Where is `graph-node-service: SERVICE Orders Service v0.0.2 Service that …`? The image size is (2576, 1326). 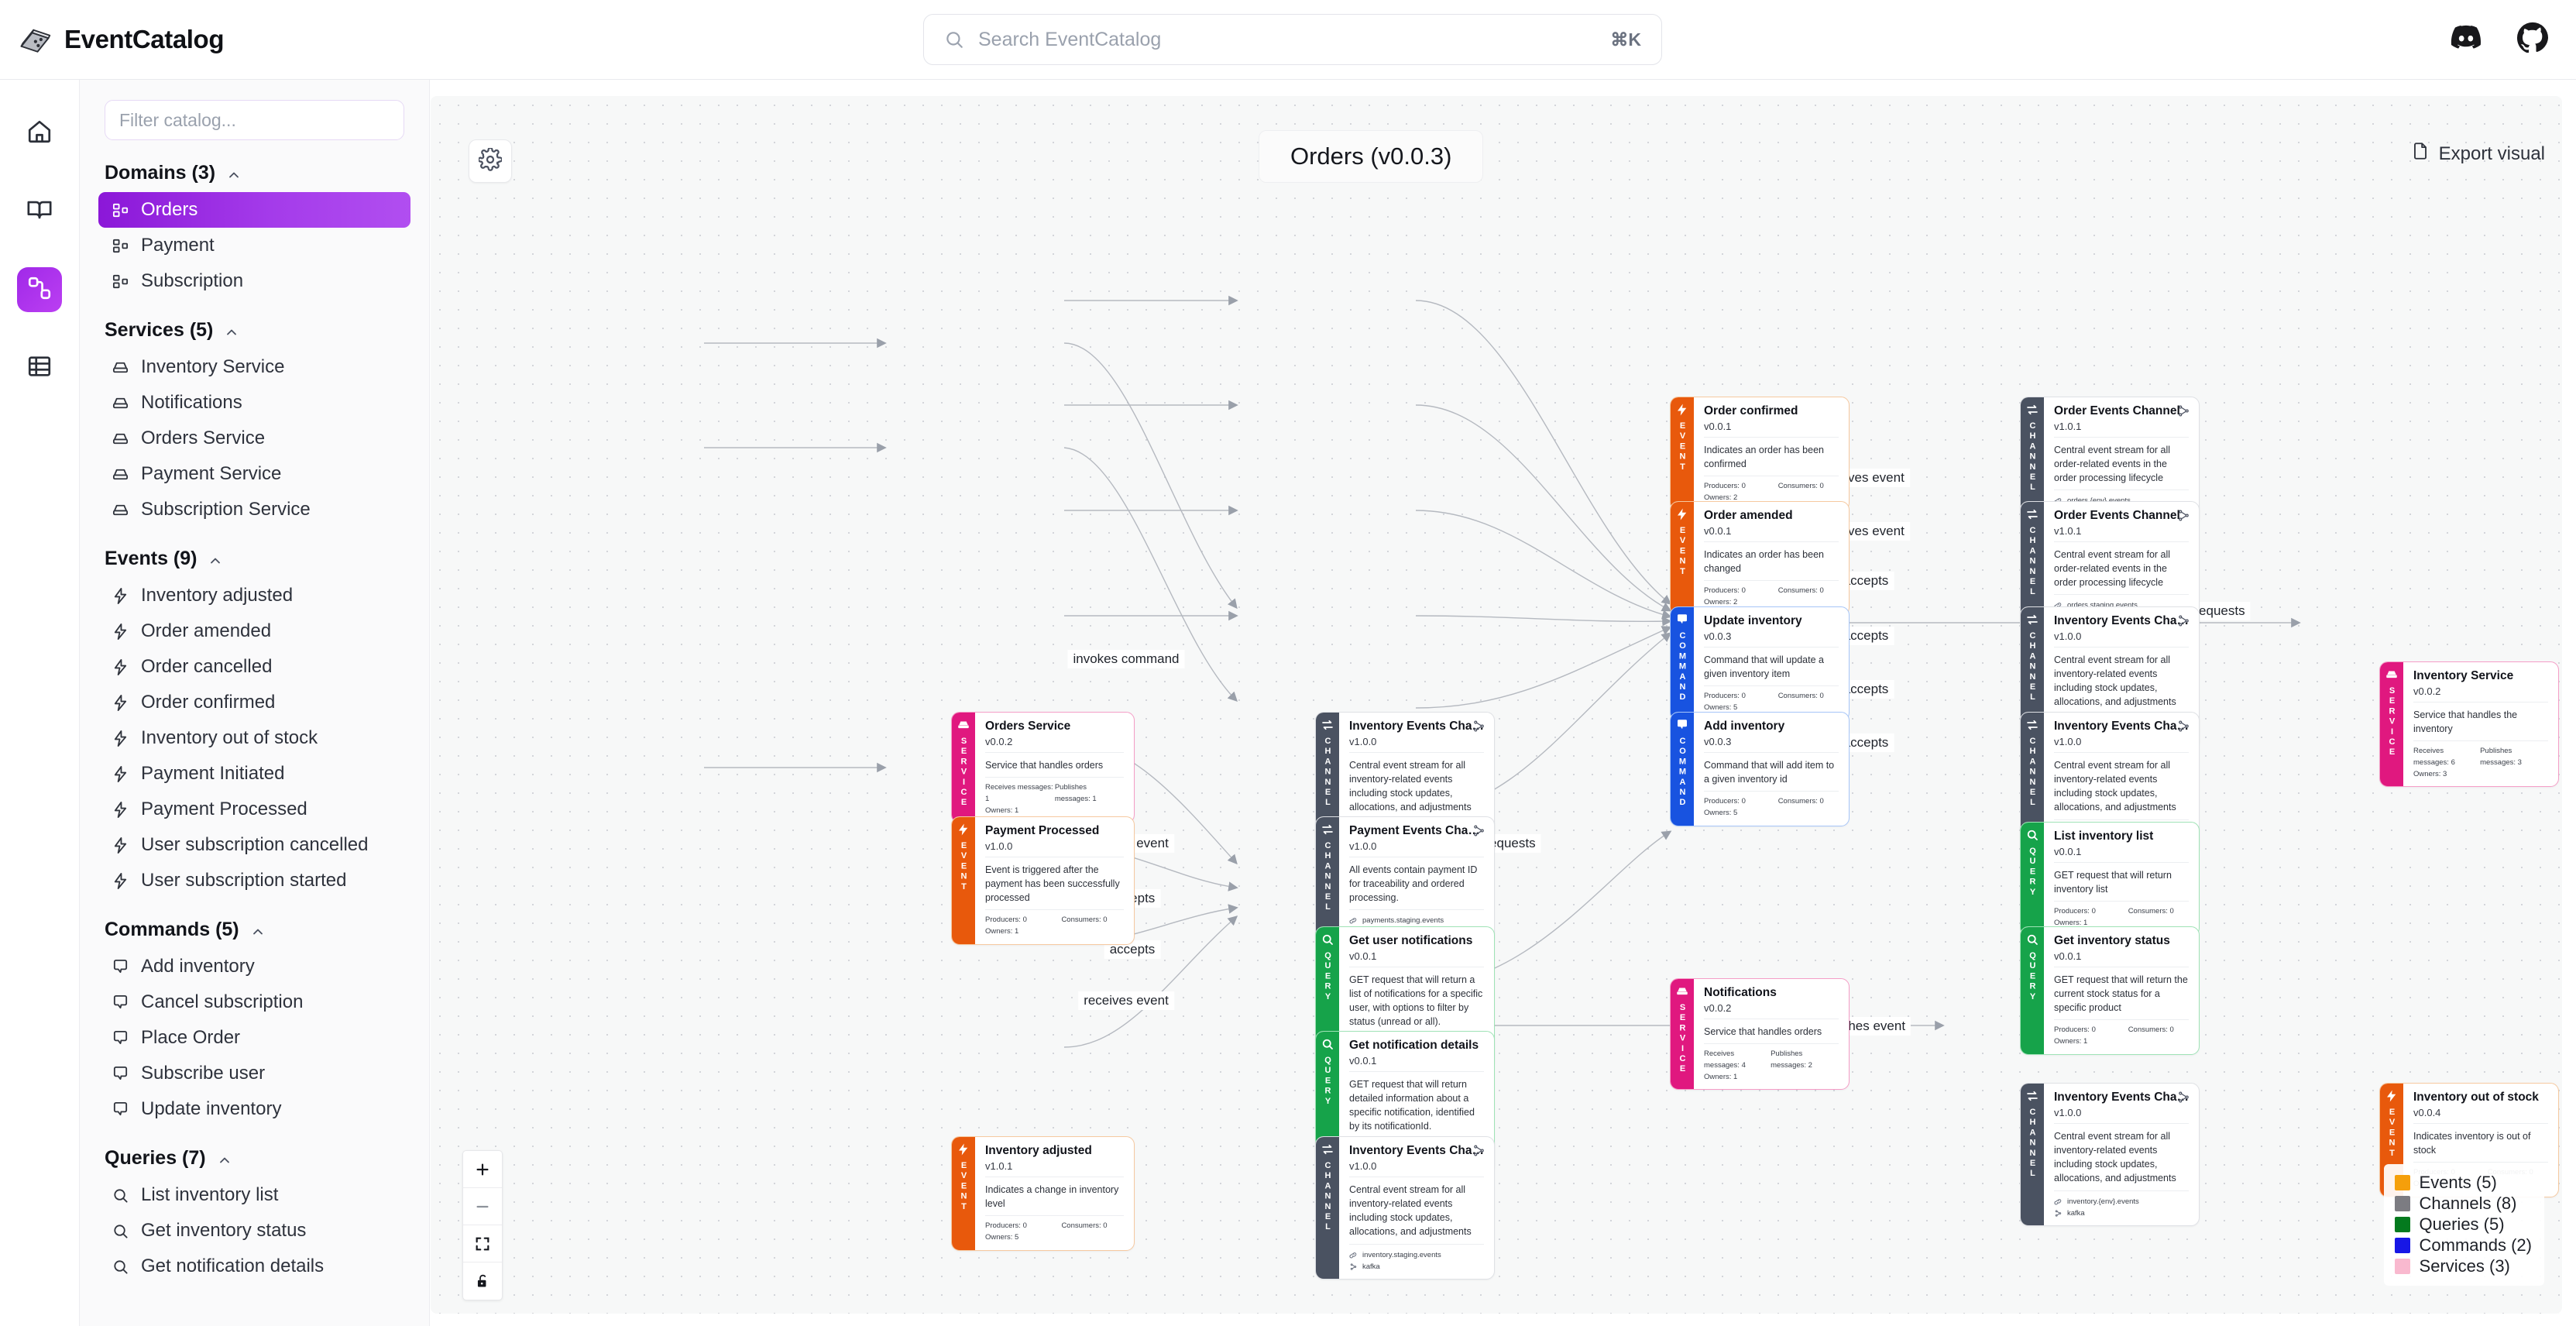 graph-node-service: SERVICE Orders Service v0.0.2 Service that … is located at coordinates (1043, 768).